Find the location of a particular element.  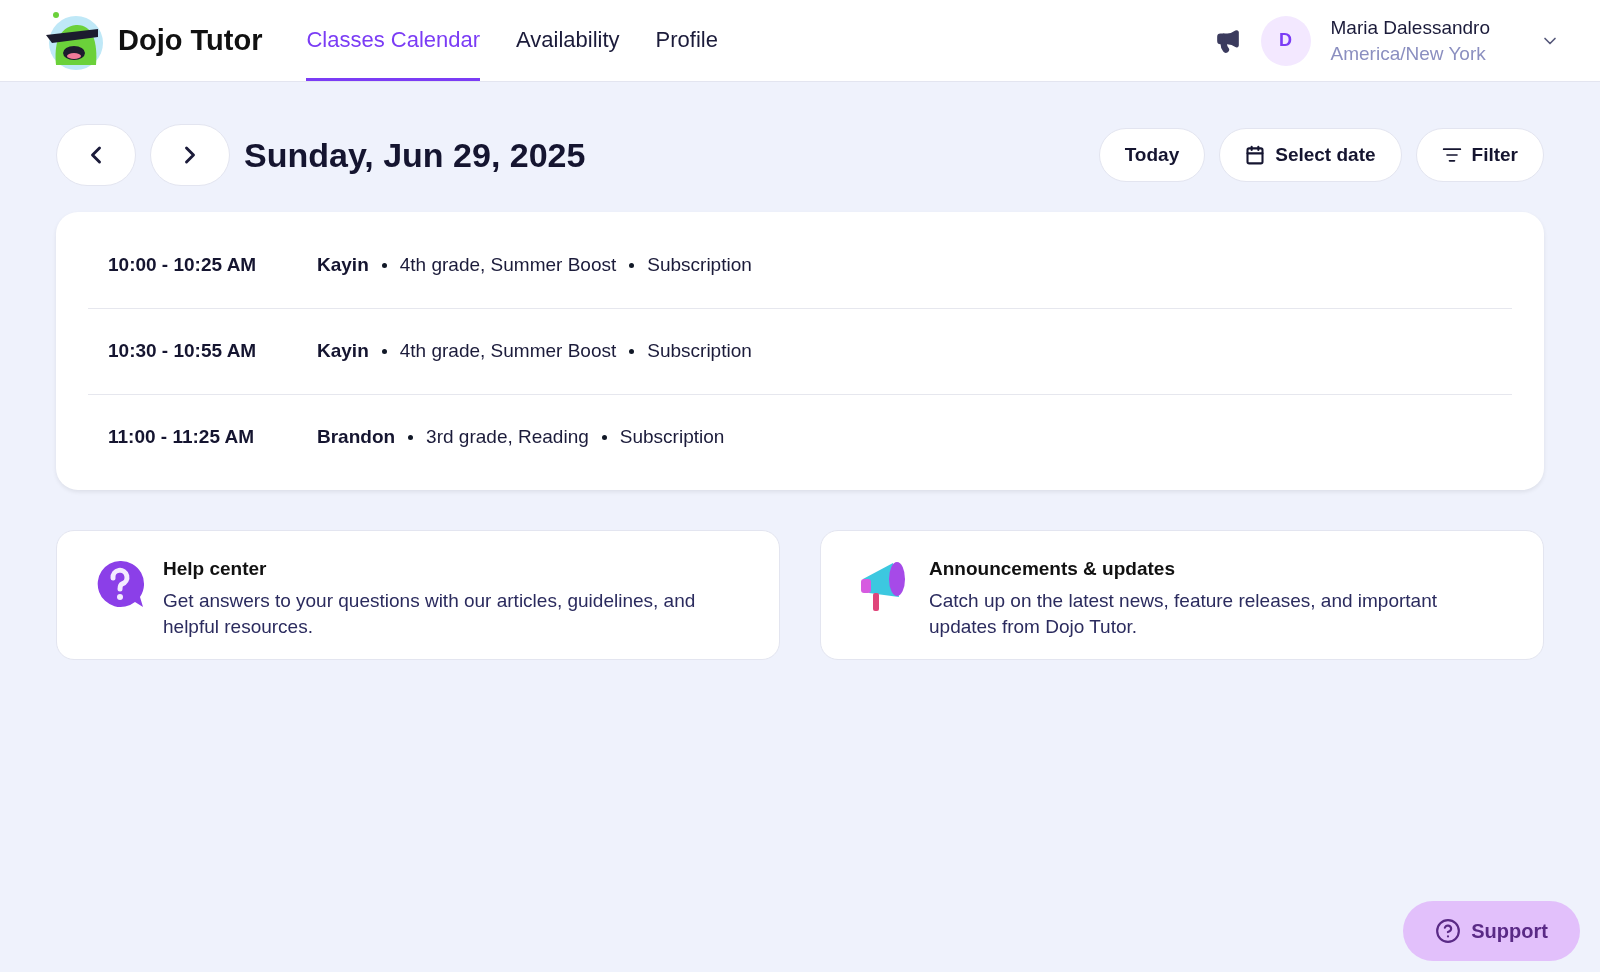

class-row: 11:00 - 11:25 AM Brandon 3rd grade, Reading Subscription is located at coordinates (800, 437).